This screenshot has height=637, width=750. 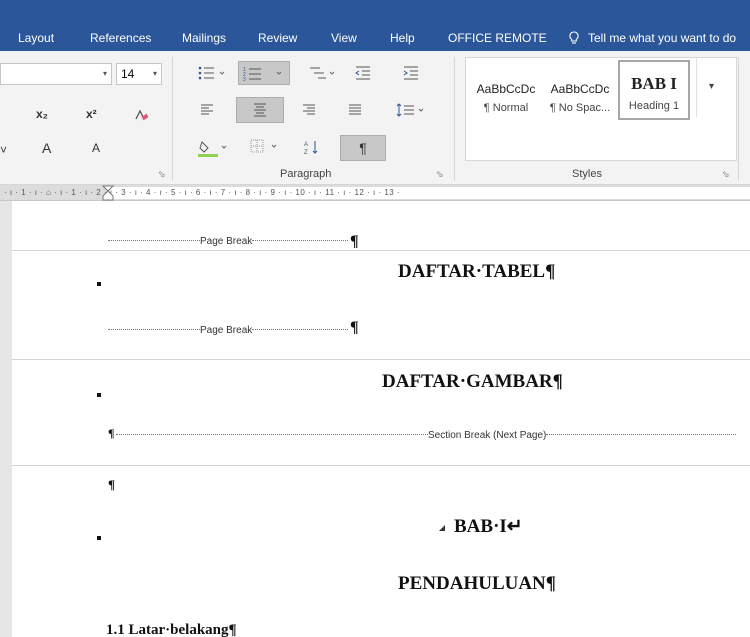 I want to click on section-break-mark: Section Break (Next Page), so click(x=426, y=436).